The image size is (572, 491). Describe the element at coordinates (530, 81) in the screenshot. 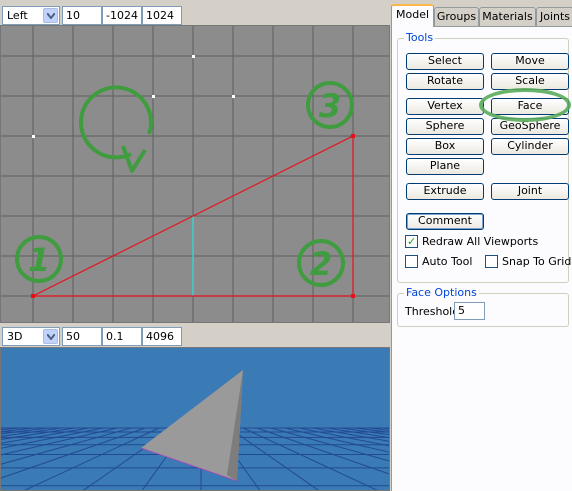

I see `scale-button: Scale` at that location.